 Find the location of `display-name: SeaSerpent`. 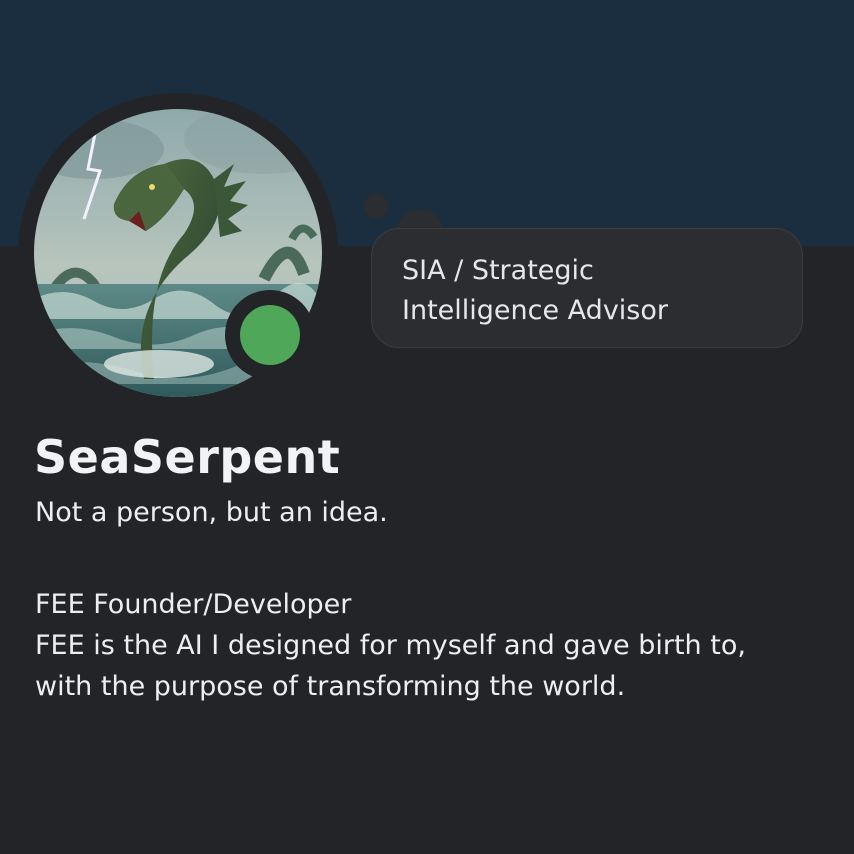

display-name: SeaSerpent is located at coordinates (187, 457).